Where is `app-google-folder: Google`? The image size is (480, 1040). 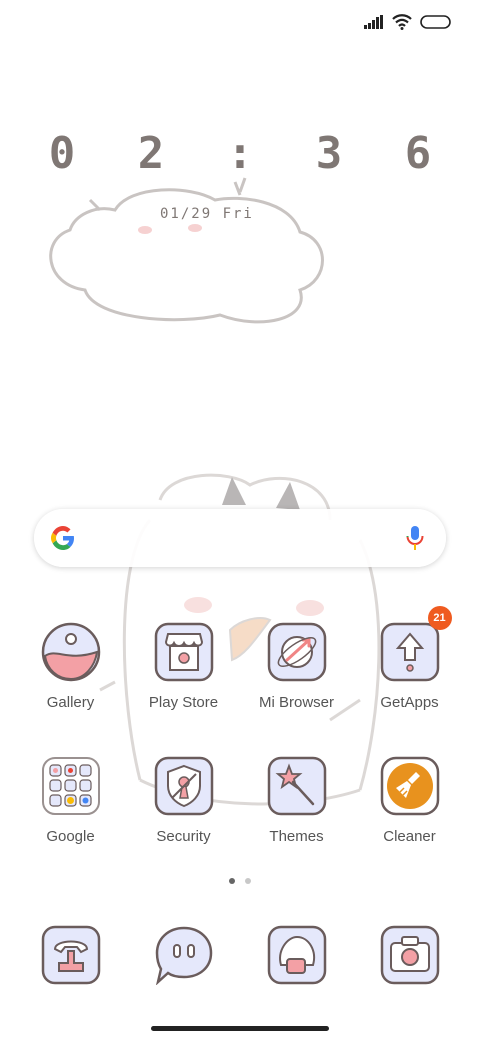
app-google-folder: Google is located at coordinates (70, 800).